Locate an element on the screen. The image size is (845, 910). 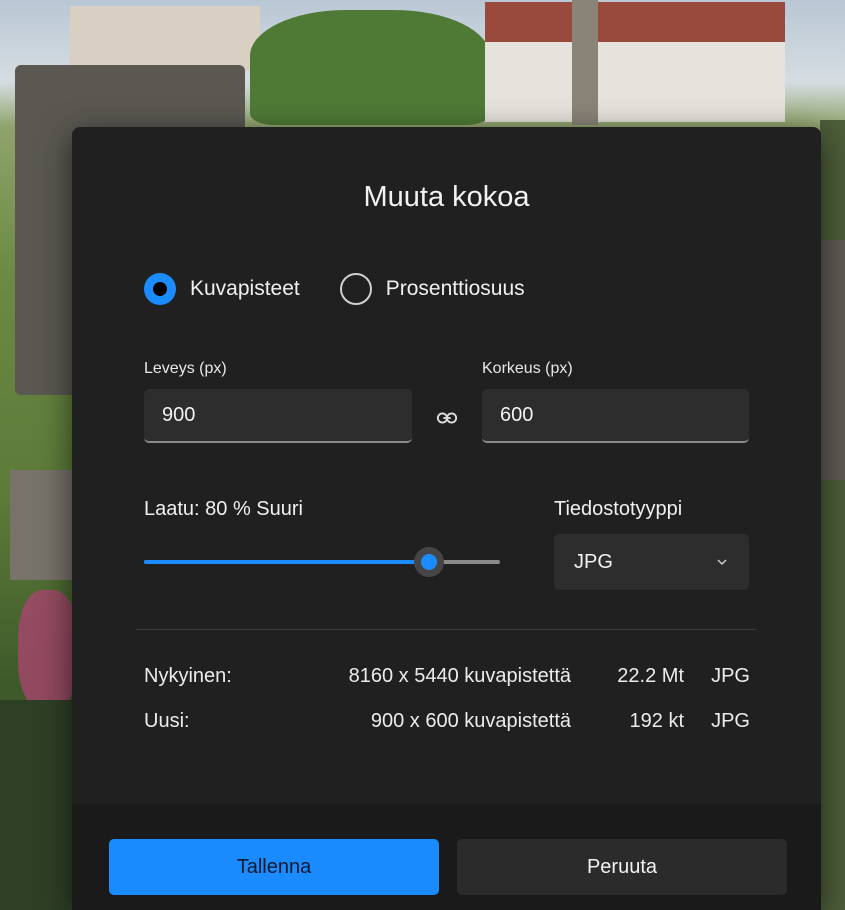
width-label: Leveys (px) is located at coordinates (185, 368).